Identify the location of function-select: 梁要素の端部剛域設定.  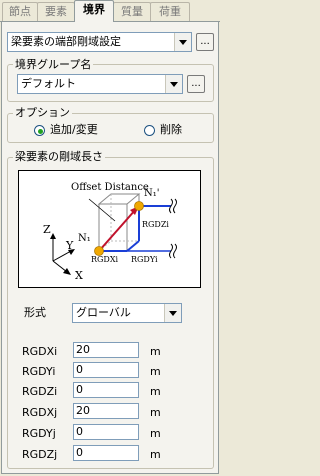
(99, 42).